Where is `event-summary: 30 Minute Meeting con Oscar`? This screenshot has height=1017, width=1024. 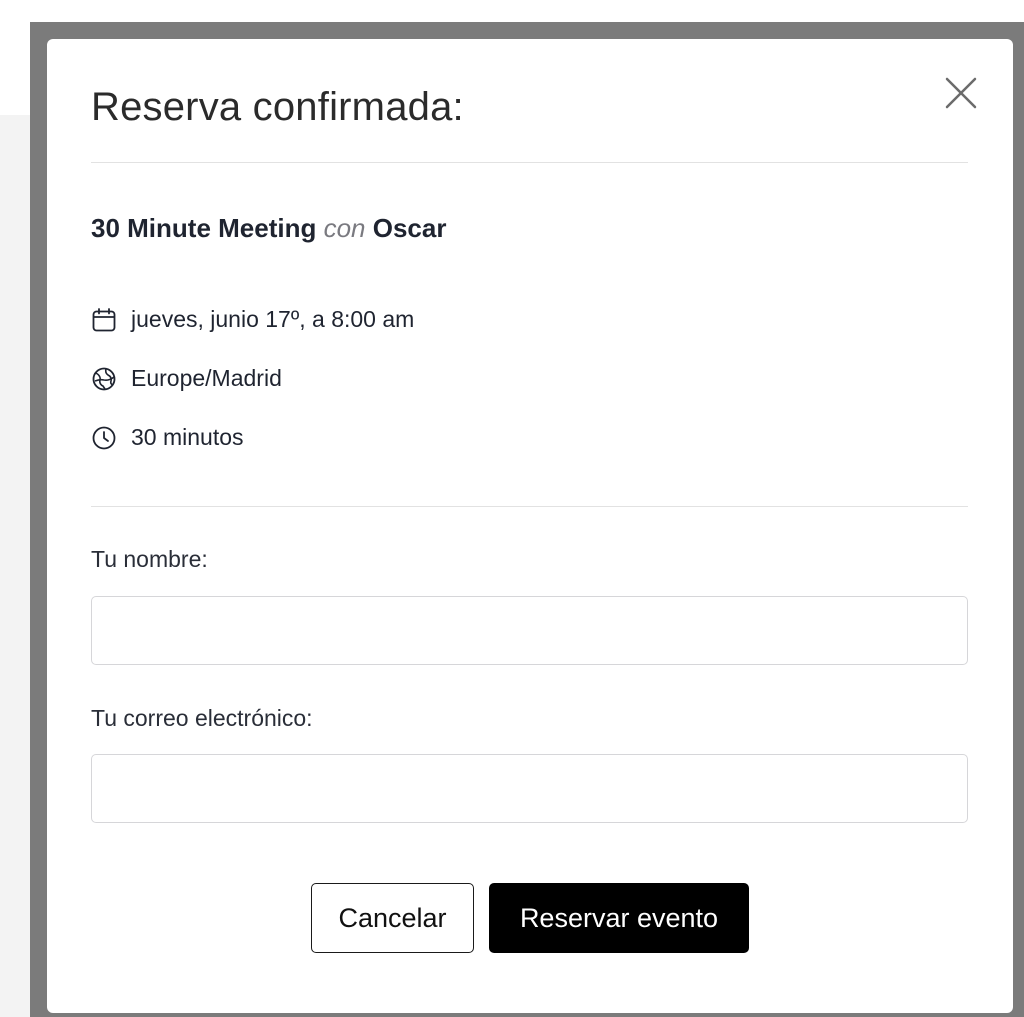 event-summary: 30 Minute Meeting con Oscar is located at coordinates (268, 228).